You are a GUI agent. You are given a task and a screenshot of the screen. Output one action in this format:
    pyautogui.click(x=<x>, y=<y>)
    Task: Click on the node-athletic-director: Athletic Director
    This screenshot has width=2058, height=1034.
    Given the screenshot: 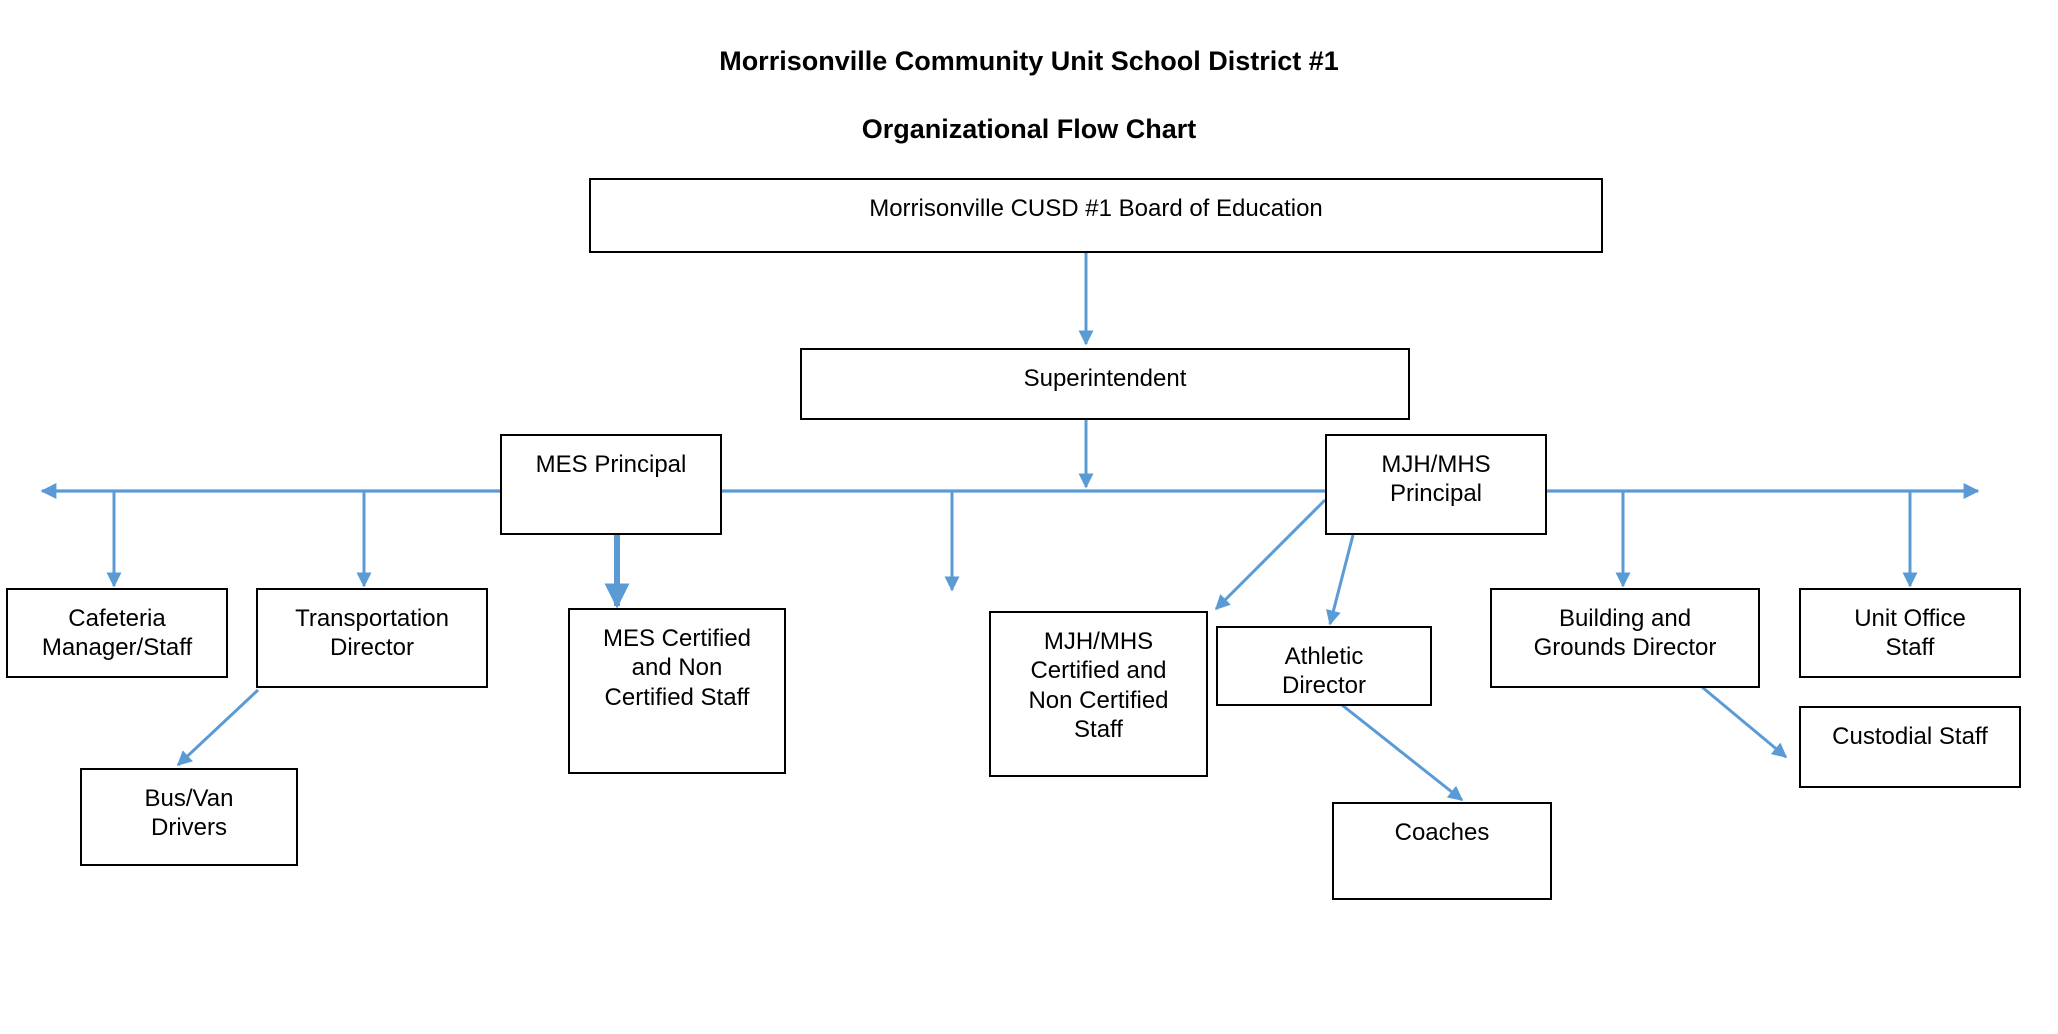 What is the action you would take?
    pyautogui.click(x=1324, y=666)
    